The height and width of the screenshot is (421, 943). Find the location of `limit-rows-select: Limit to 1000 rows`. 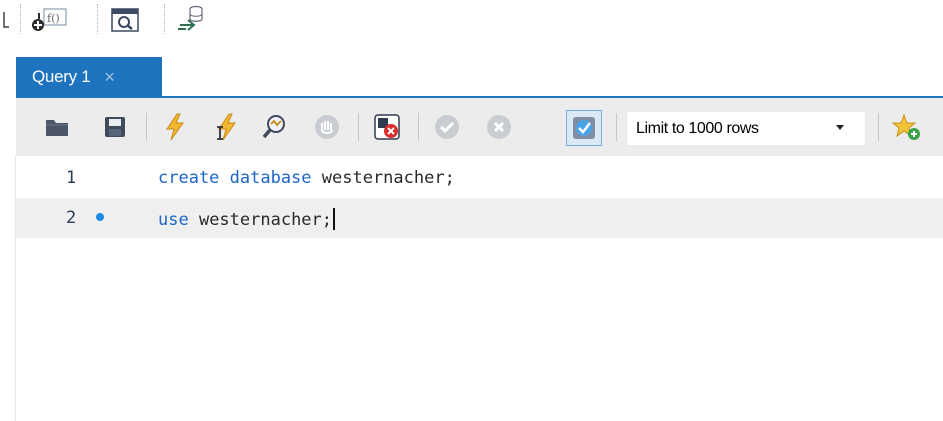

limit-rows-select: Limit to 1000 rows is located at coordinates (746, 128).